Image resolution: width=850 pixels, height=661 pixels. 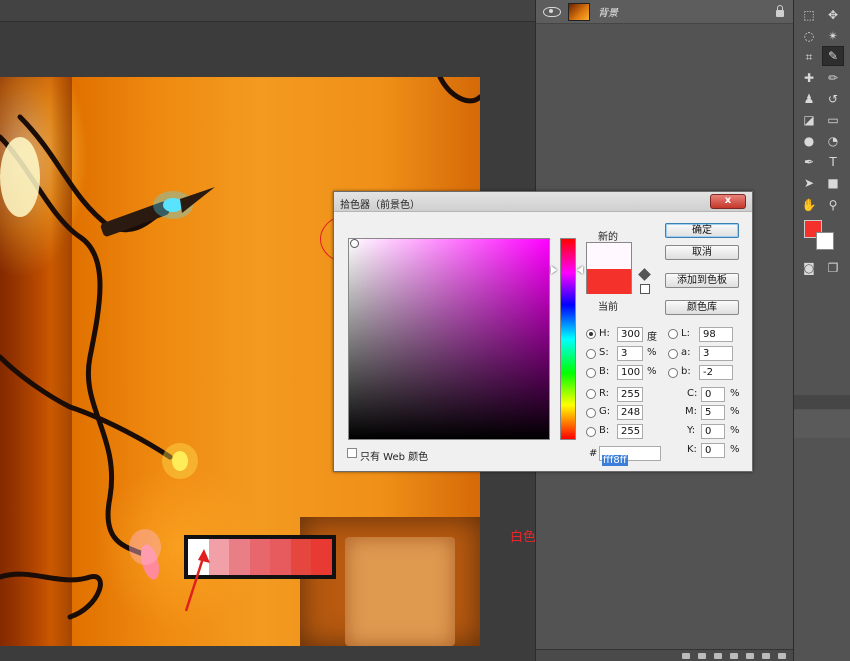 What do you see at coordinates (833, 183) in the screenshot?
I see `shape-tool-icon: ■` at bounding box center [833, 183].